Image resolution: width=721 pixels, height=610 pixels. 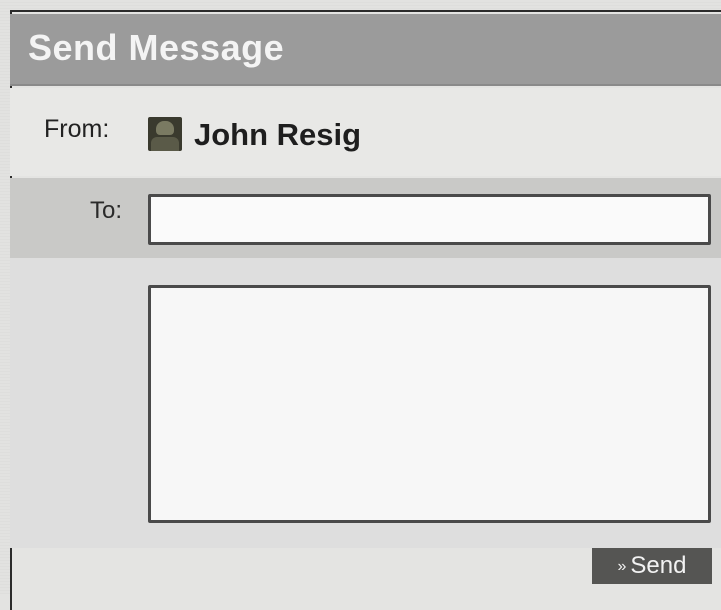 What do you see at coordinates (278, 134) in the screenshot?
I see `sender-name: John Resig` at bounding box center [278, 134].